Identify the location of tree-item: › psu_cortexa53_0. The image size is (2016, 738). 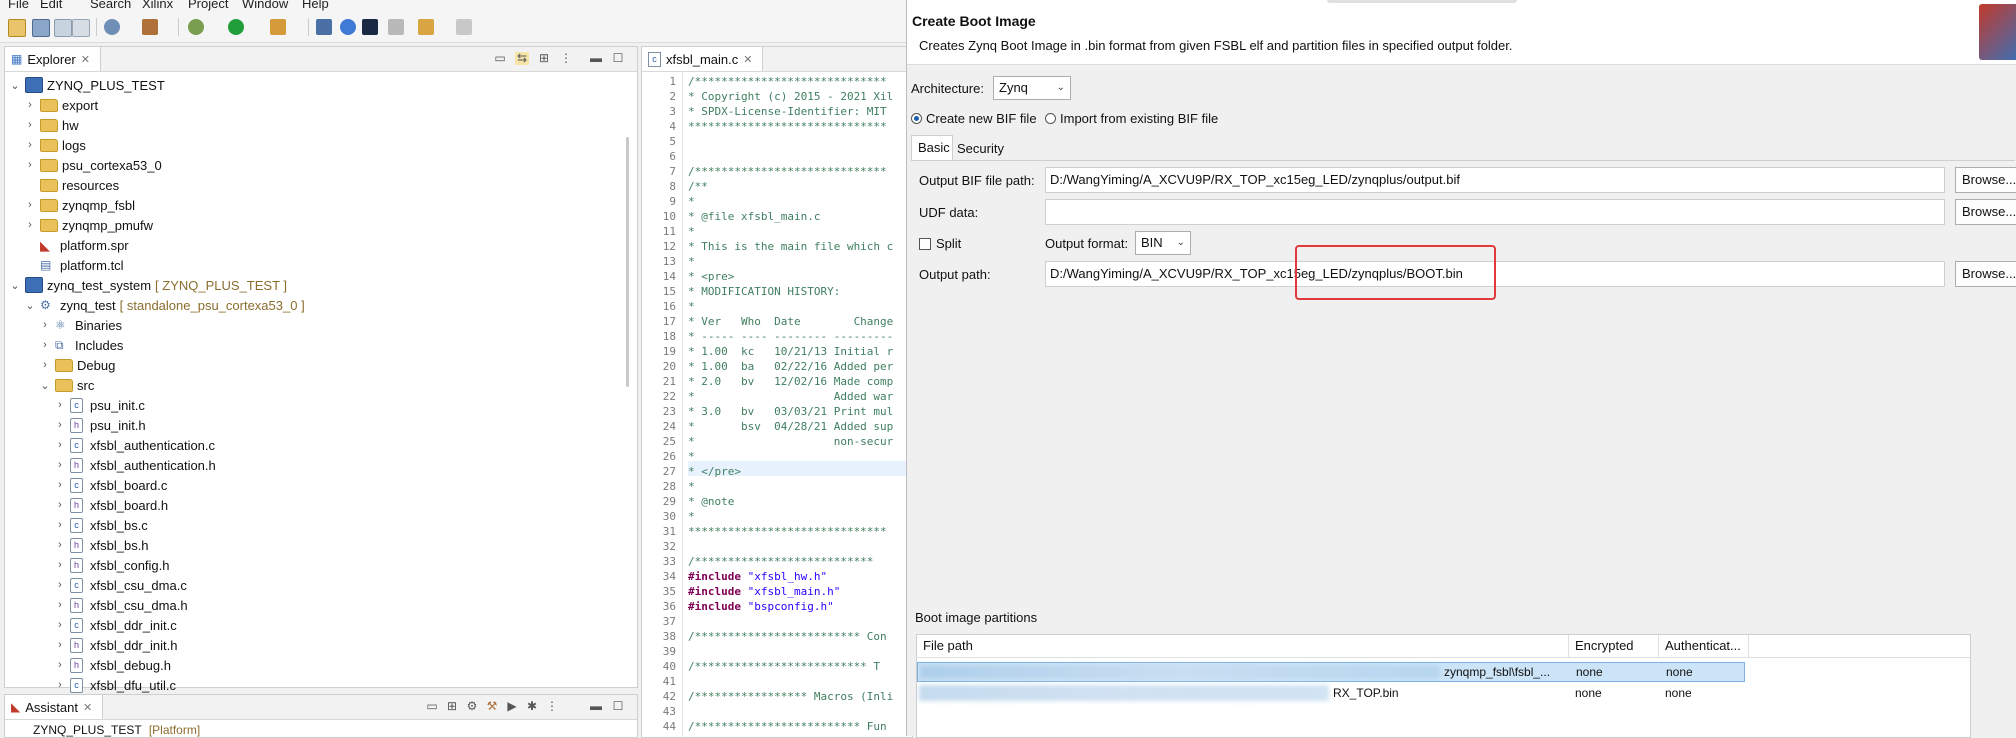
(83, 165).